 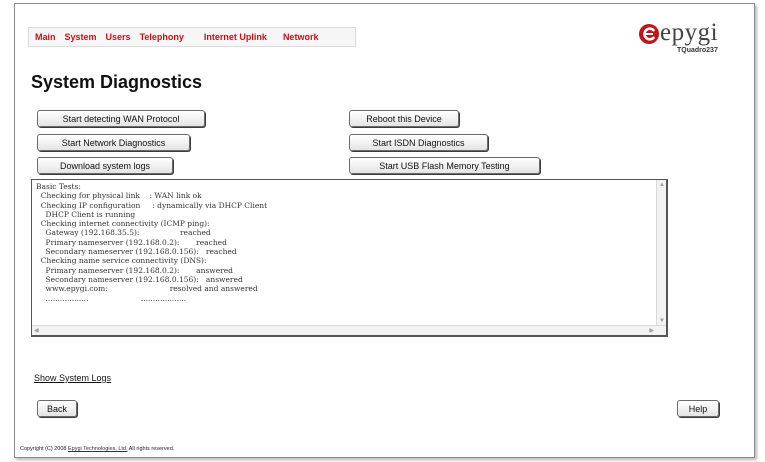 I want to click on start-isdn-diagnostics-button: Start ISDN Diagnostics, so click(x=418, y=142).